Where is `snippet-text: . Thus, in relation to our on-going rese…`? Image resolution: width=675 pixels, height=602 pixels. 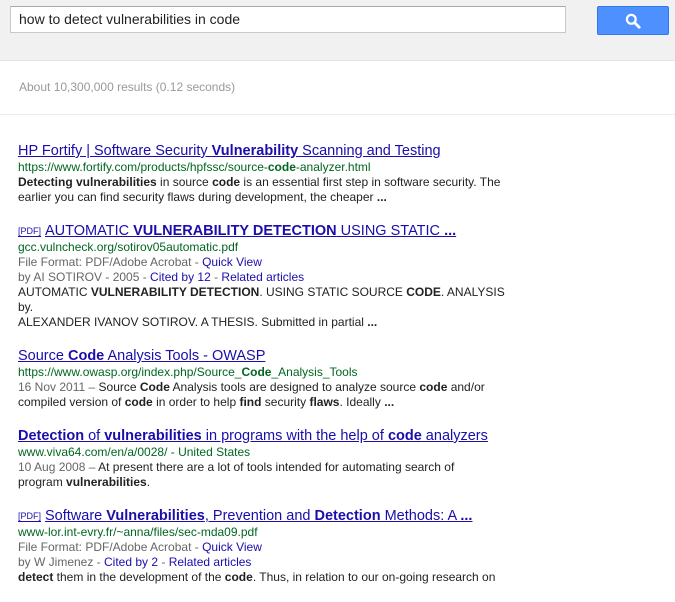
snippet-text: . Thus, in relation to our on-going rese… is located at coordinates (374, 577).